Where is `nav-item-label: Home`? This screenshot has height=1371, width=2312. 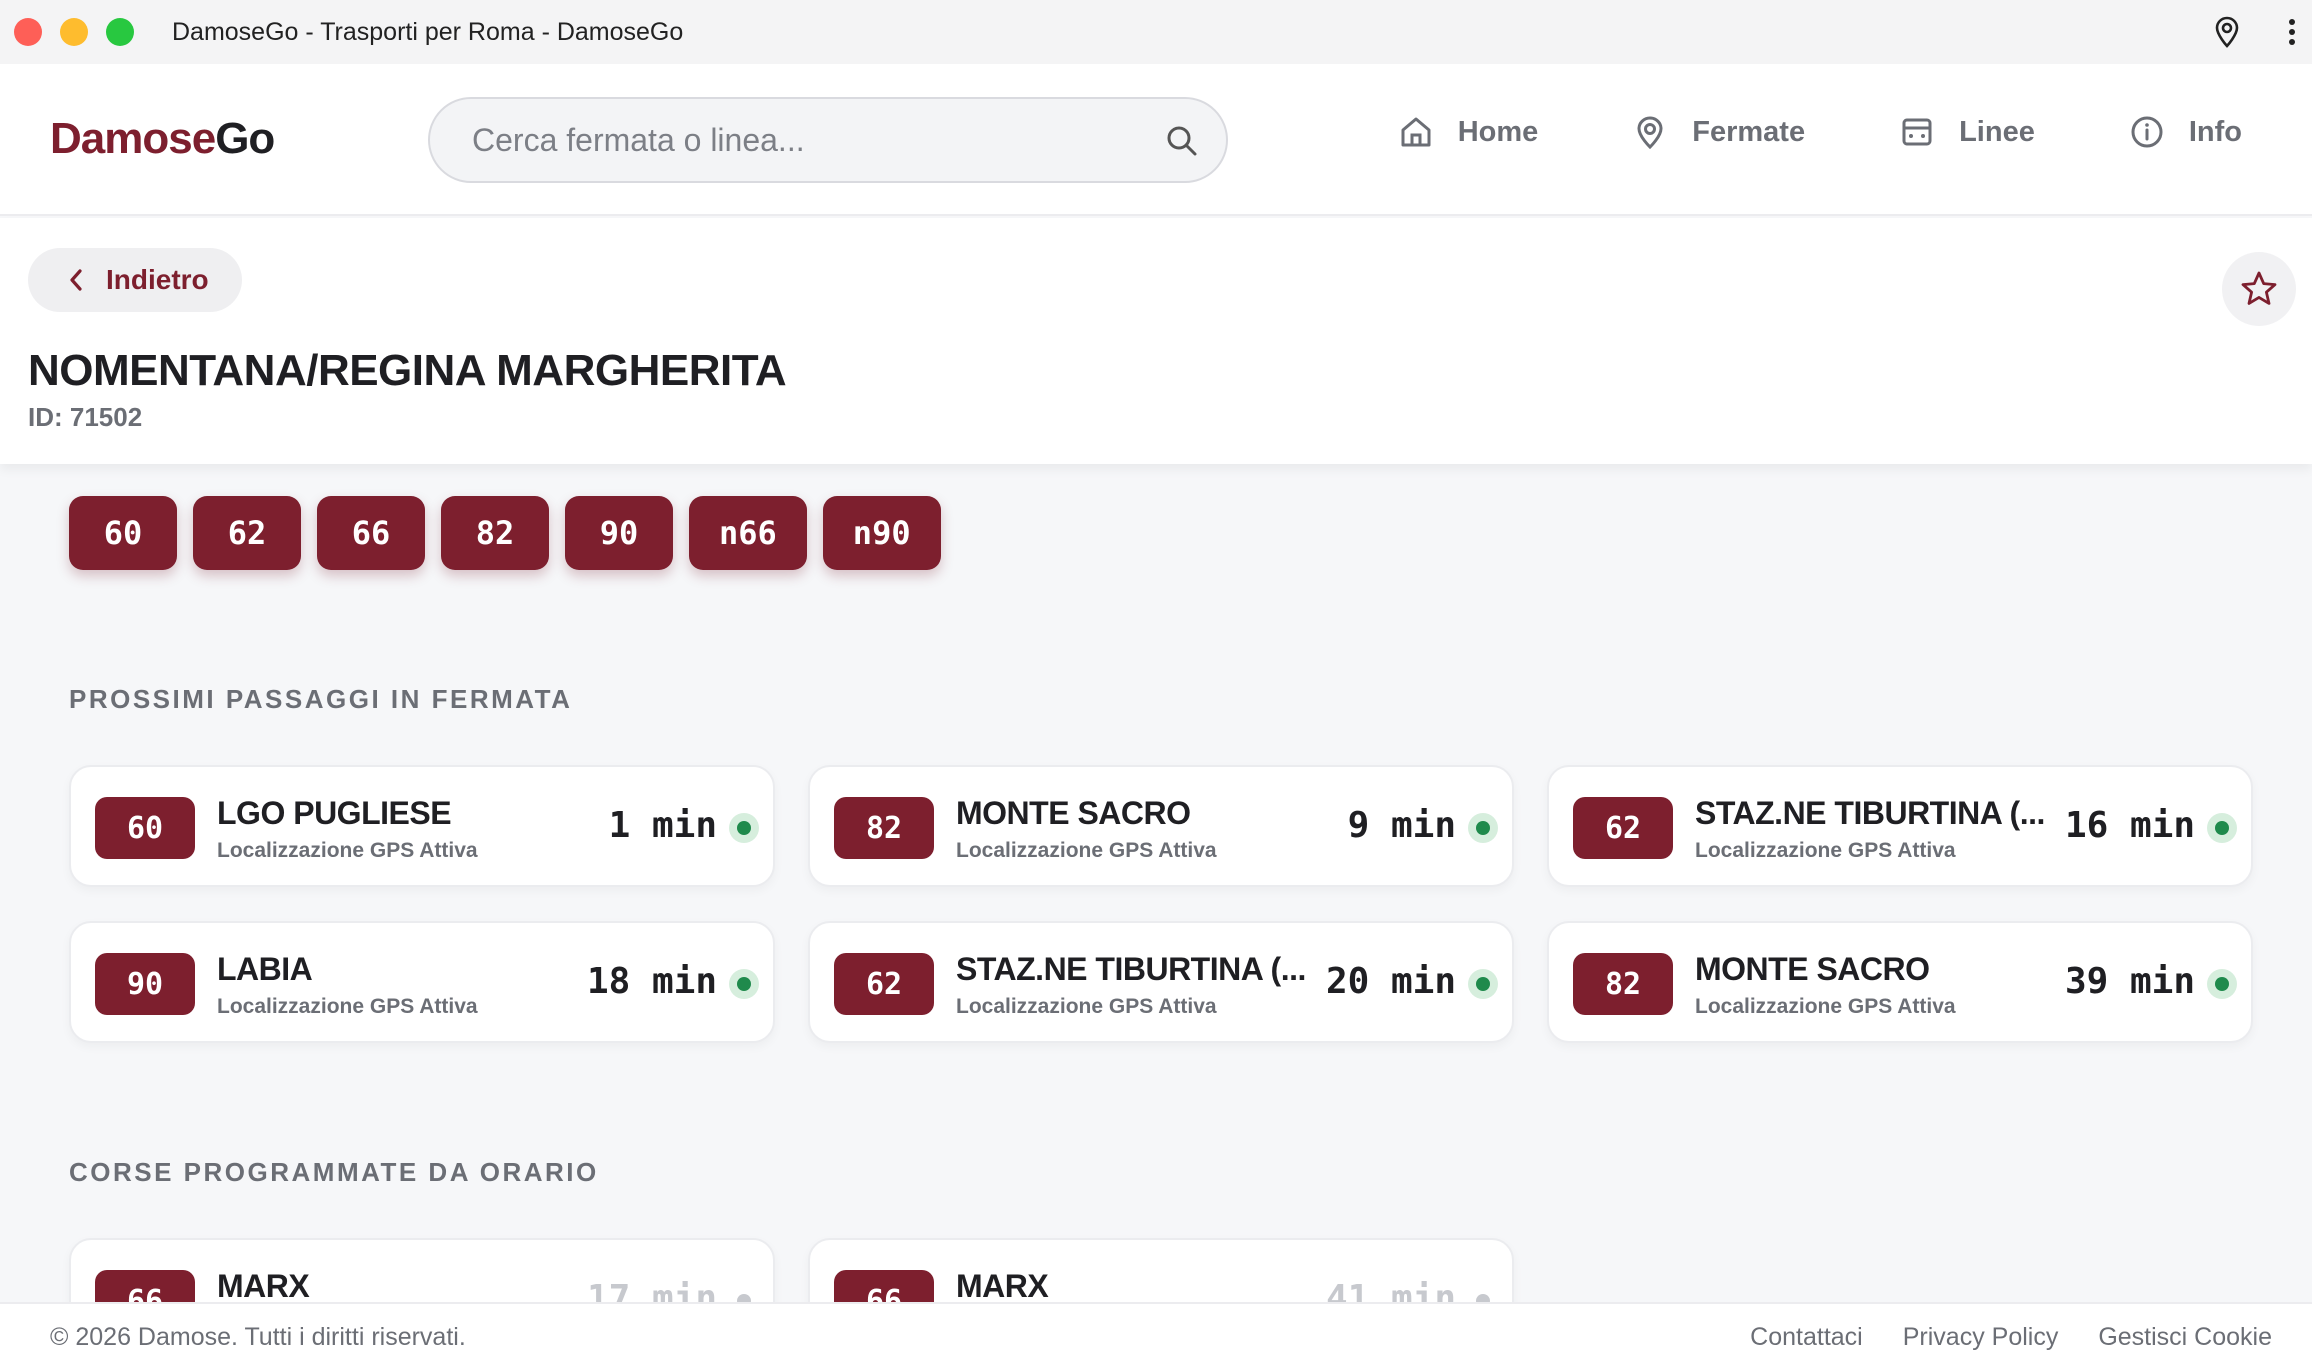
nav-item-label: Home is located at coordinates (1498, 131).